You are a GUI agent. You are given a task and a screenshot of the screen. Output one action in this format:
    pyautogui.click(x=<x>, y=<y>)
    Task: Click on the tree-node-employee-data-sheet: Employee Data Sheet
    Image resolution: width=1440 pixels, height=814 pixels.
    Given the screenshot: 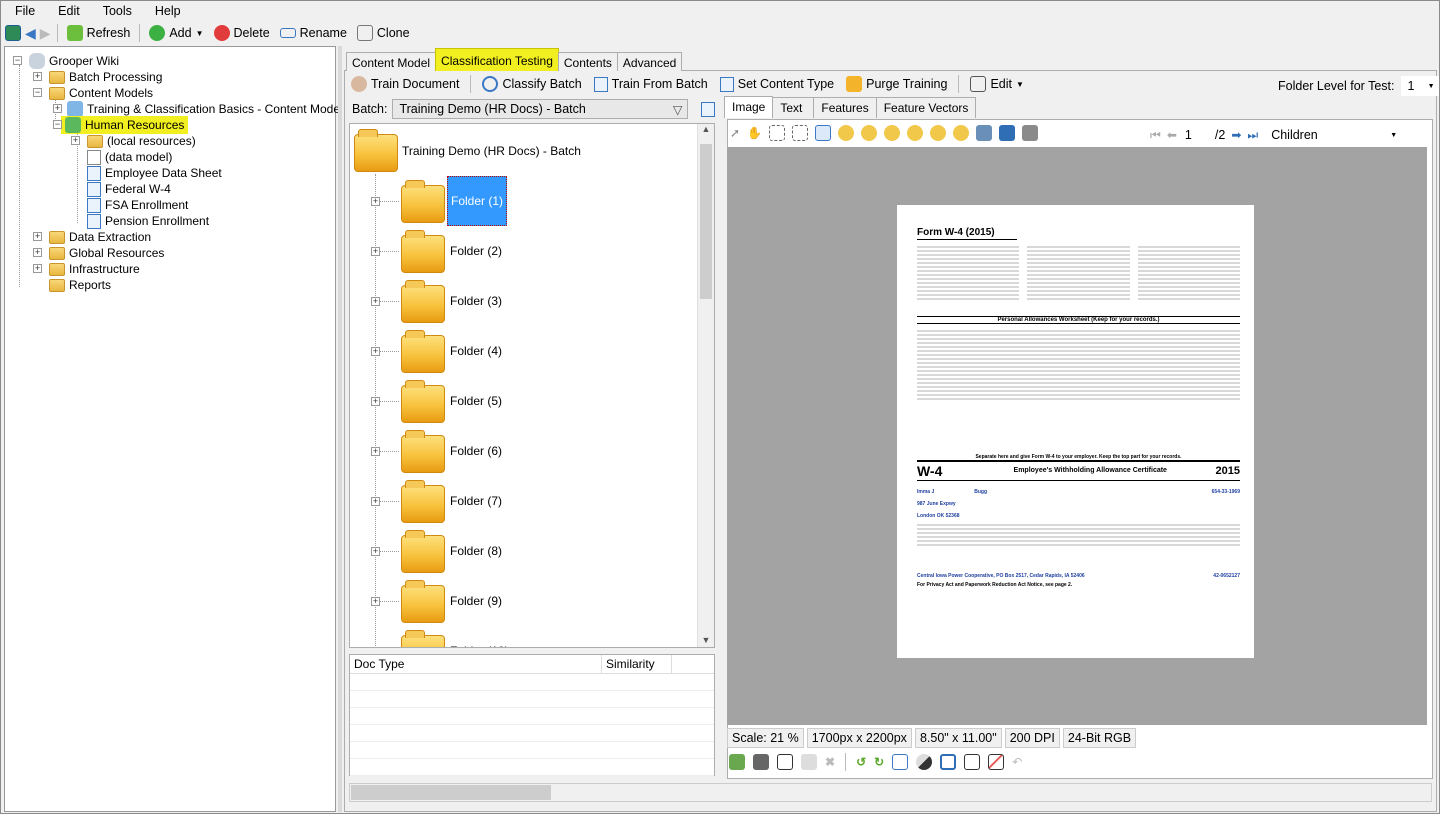 What is the action you would take?
    pyautogui.click(x=154, y=173)
    